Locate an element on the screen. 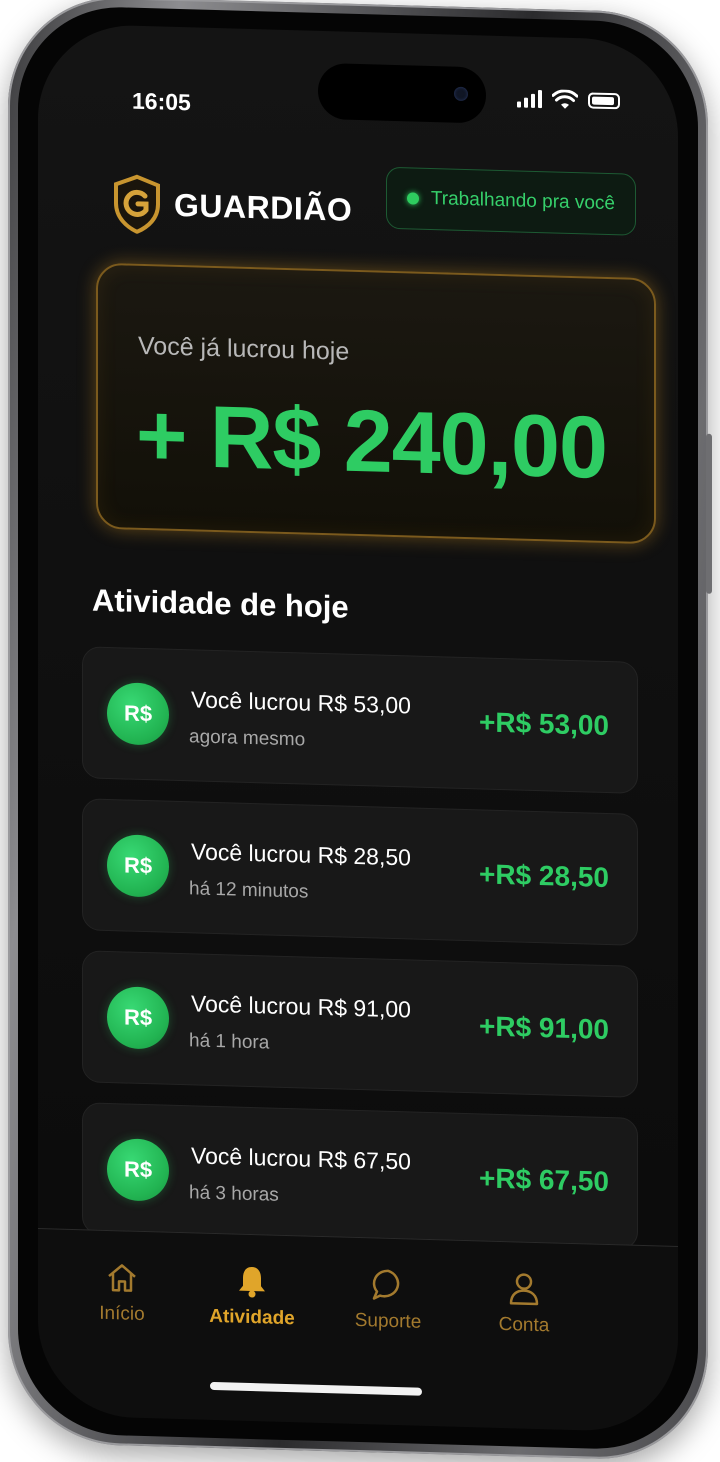 The image size is (720, 1462). activity-time: há 3 horas is located at coordinates (234, 1194).